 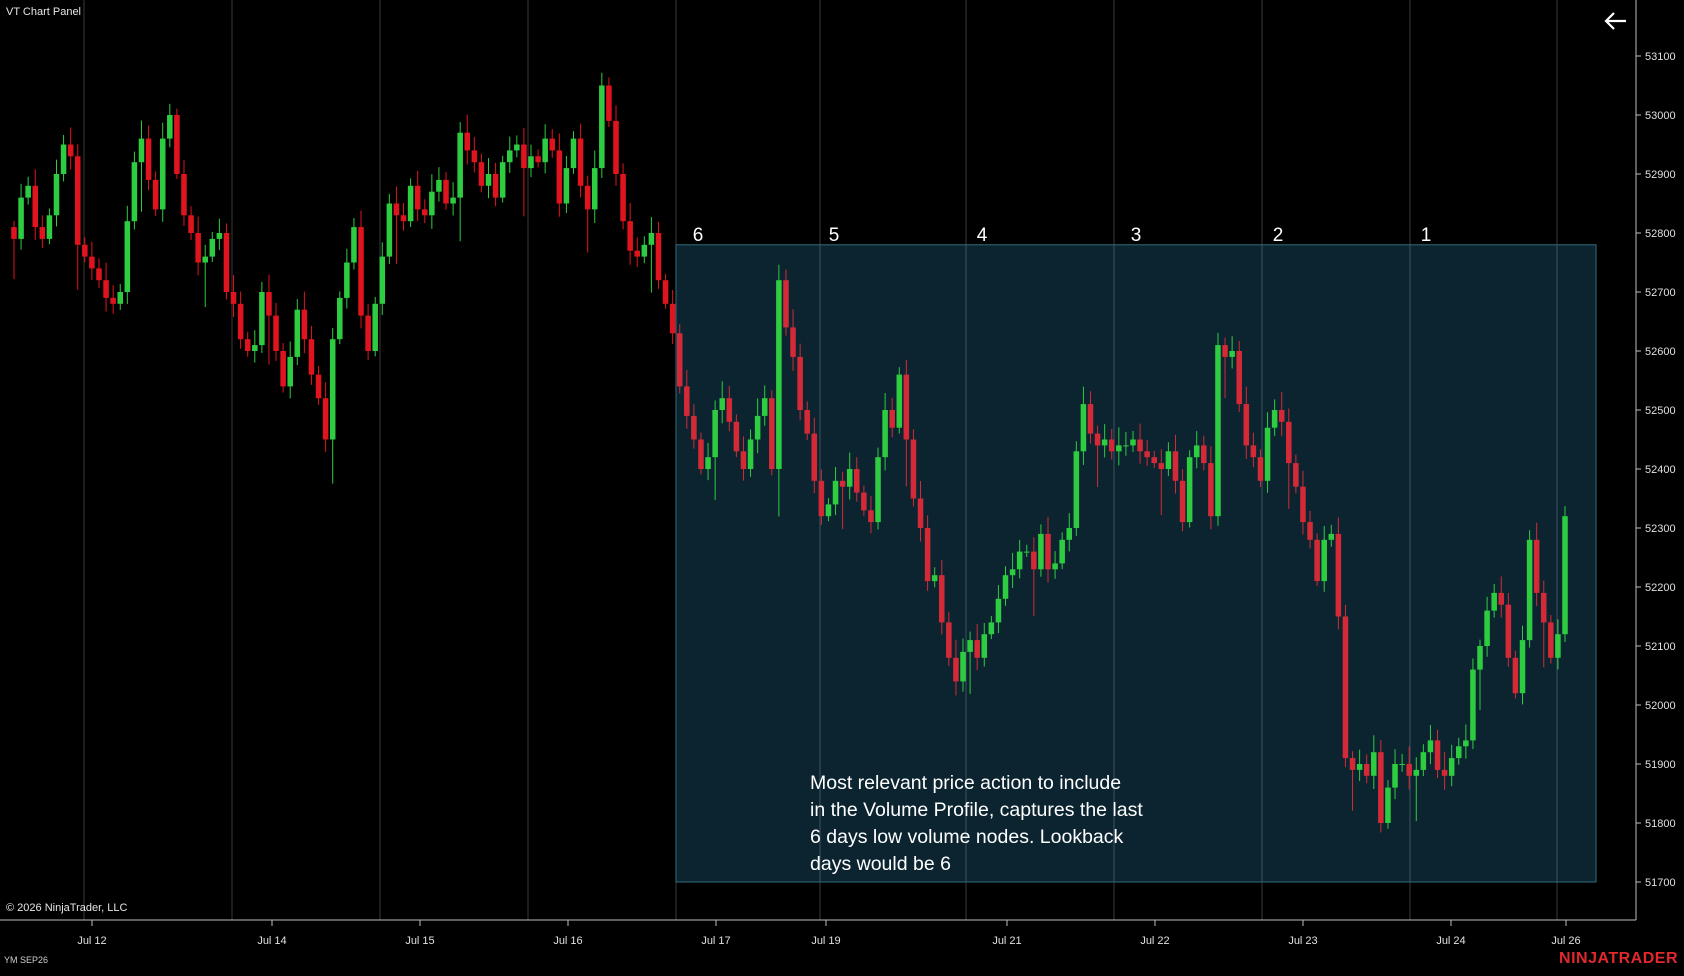 I want to click on time-tick-label: Jul 22, so click(x=1154, y=941).